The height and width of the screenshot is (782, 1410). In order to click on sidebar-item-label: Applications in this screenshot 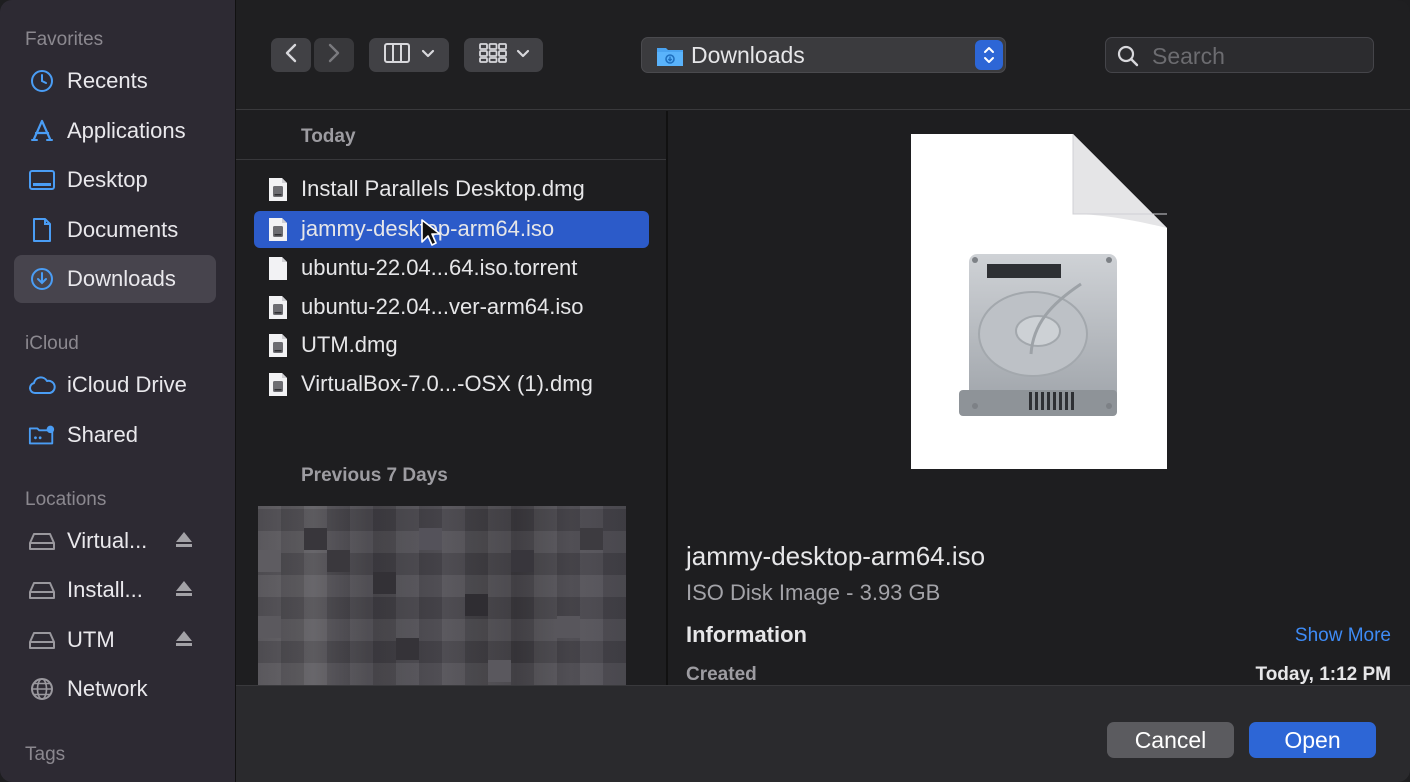, I will do `click(126, 130)`.